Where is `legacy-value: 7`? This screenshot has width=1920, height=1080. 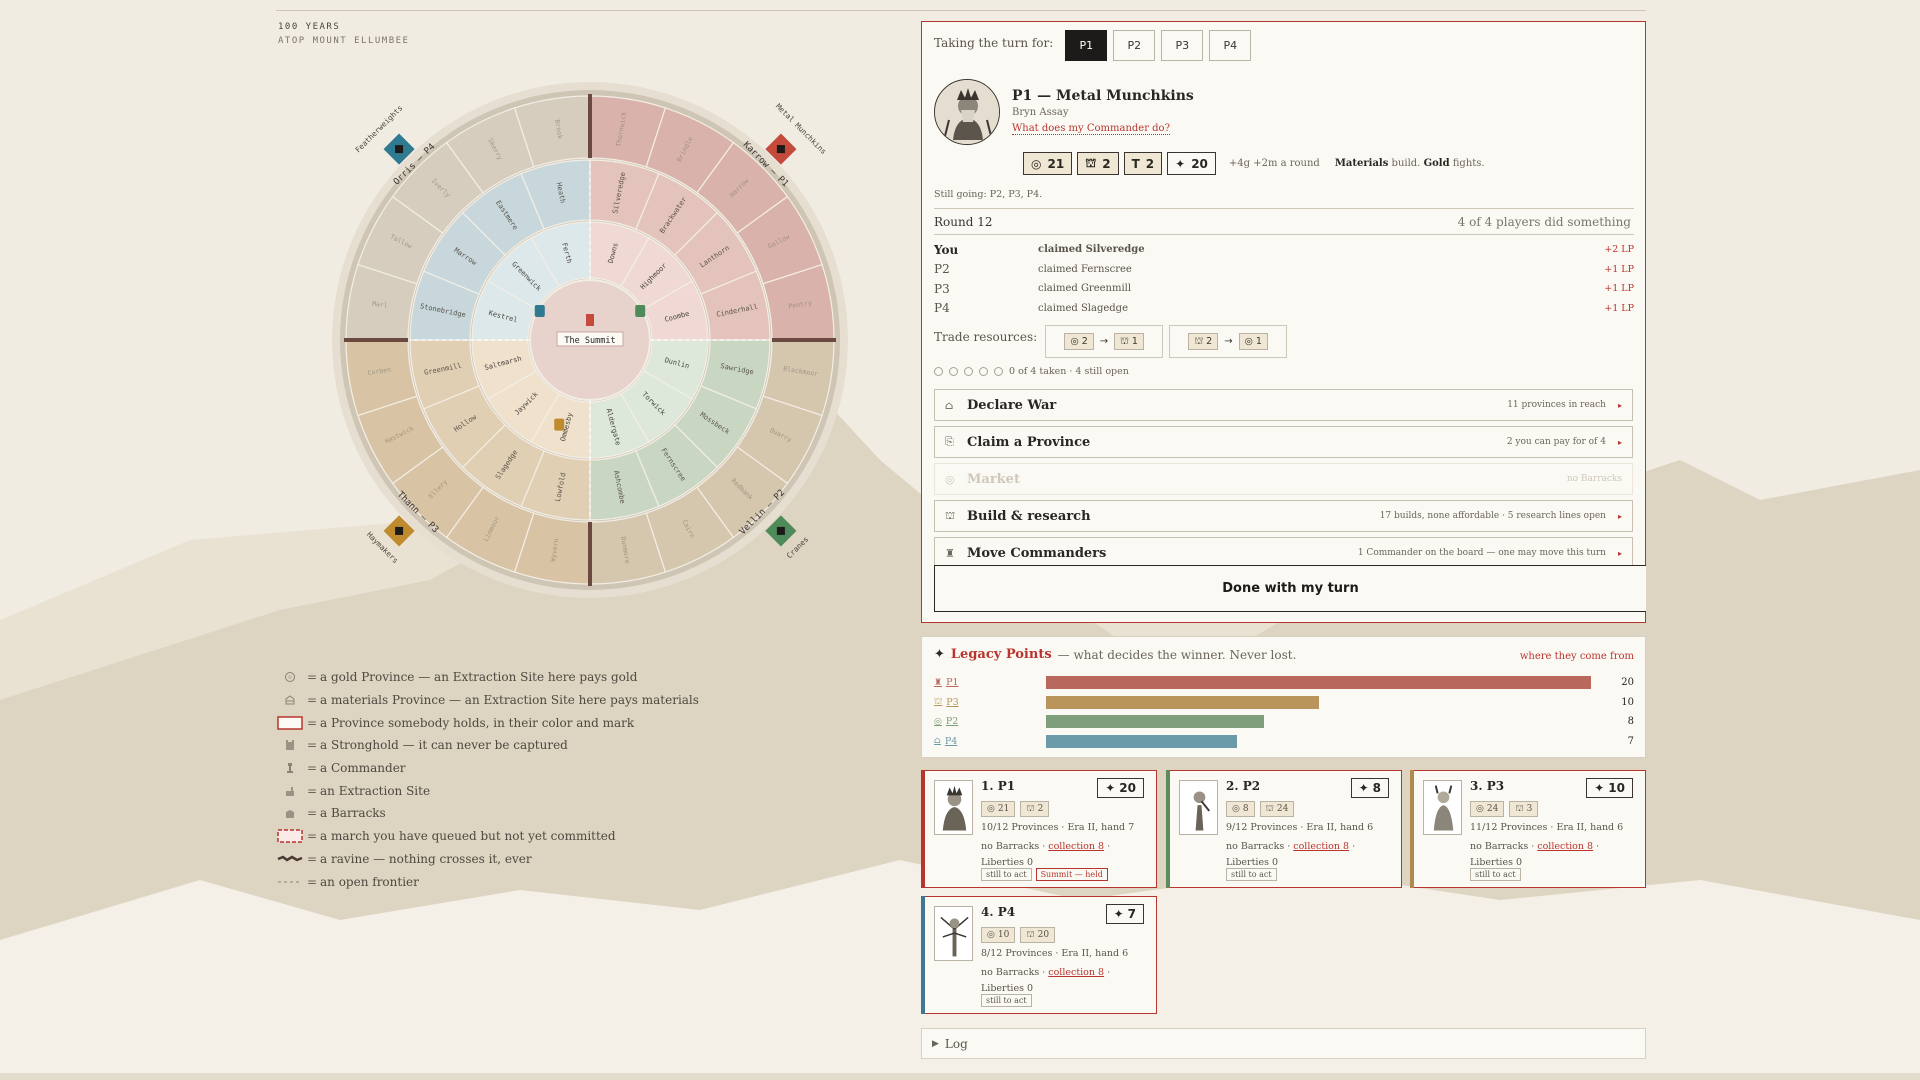
legacy-value: 7 is located at coordinates (1630, 741).